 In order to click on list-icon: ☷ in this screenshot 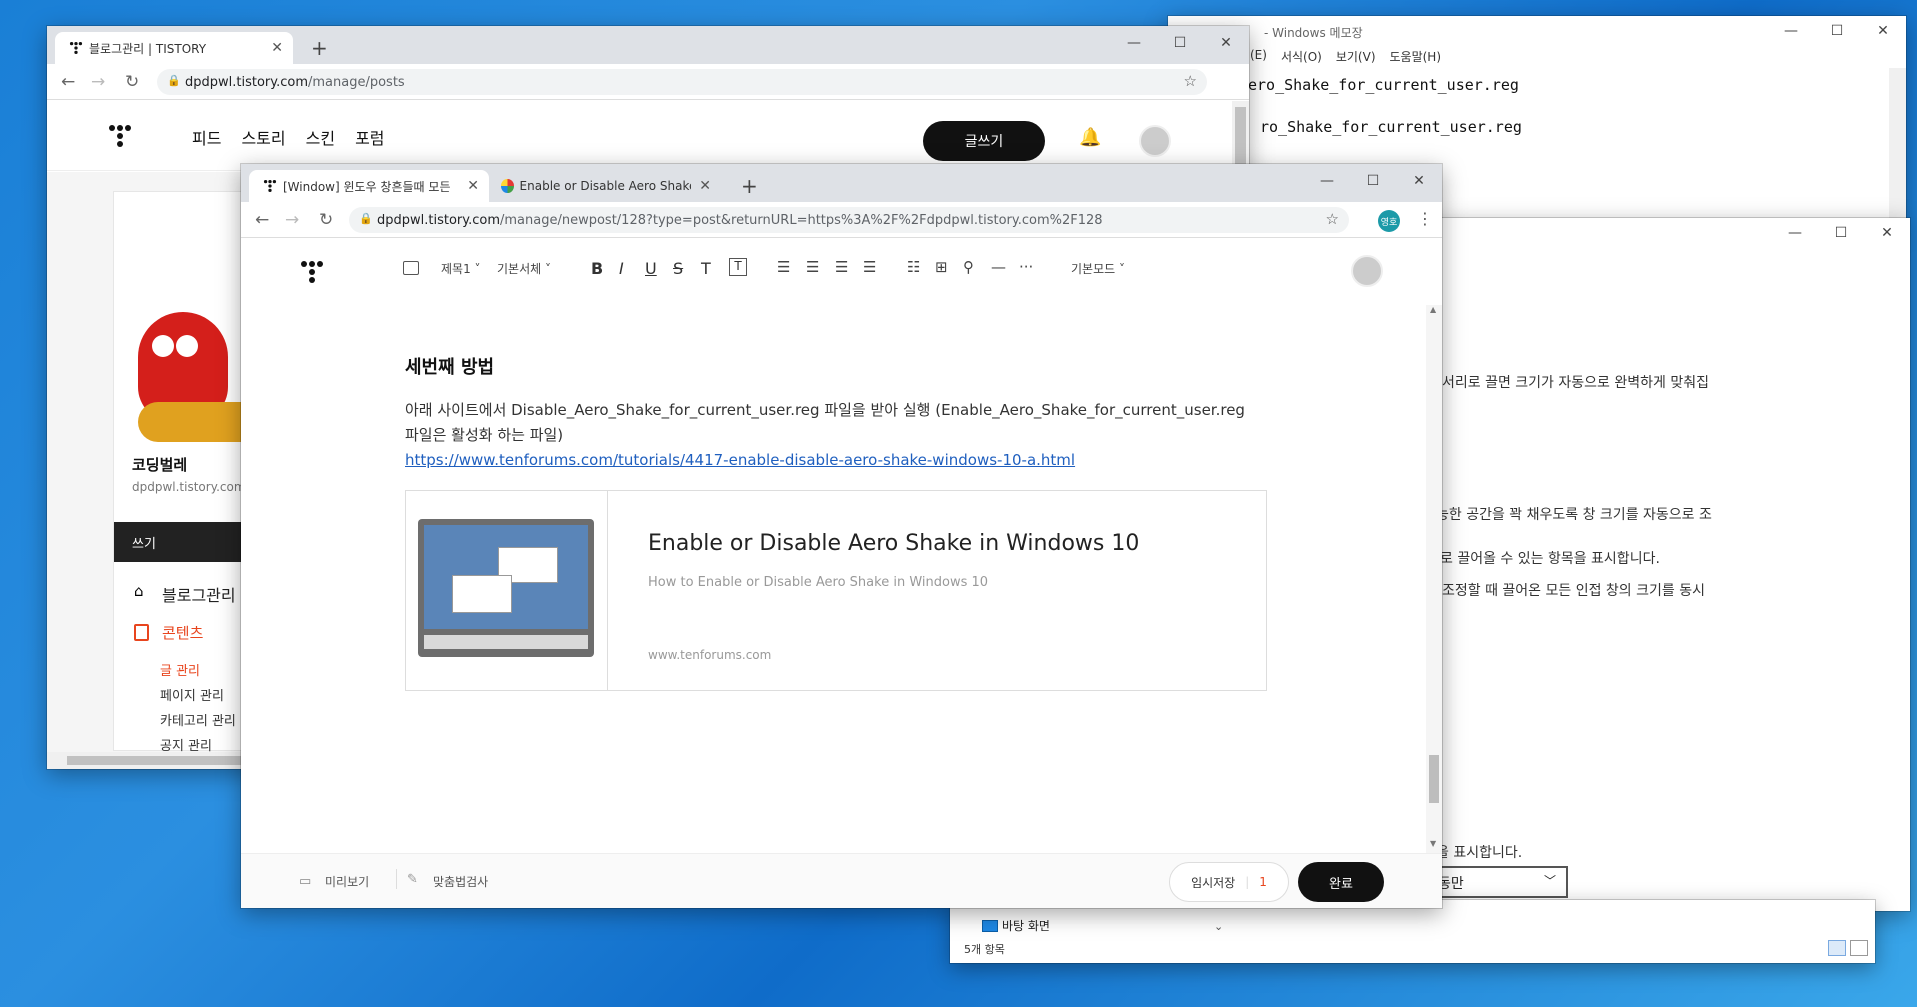, I will do `click(913, 267)`.